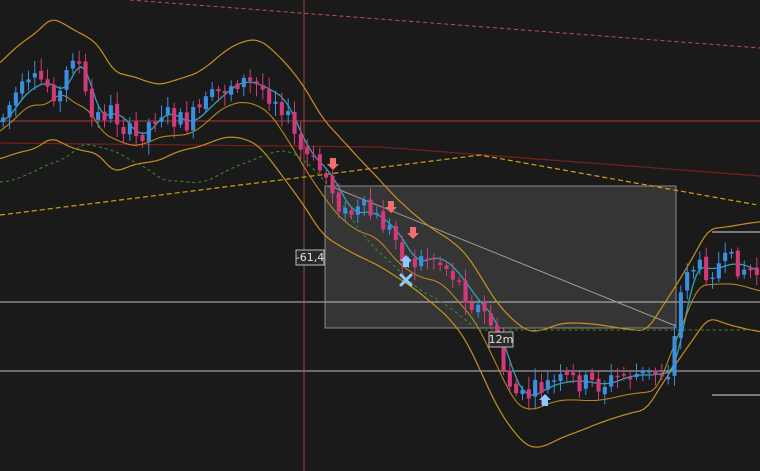  Describe the element at coordinates (310, 257) in the screenshot. I see `price-change-label: -61,4` at that location.